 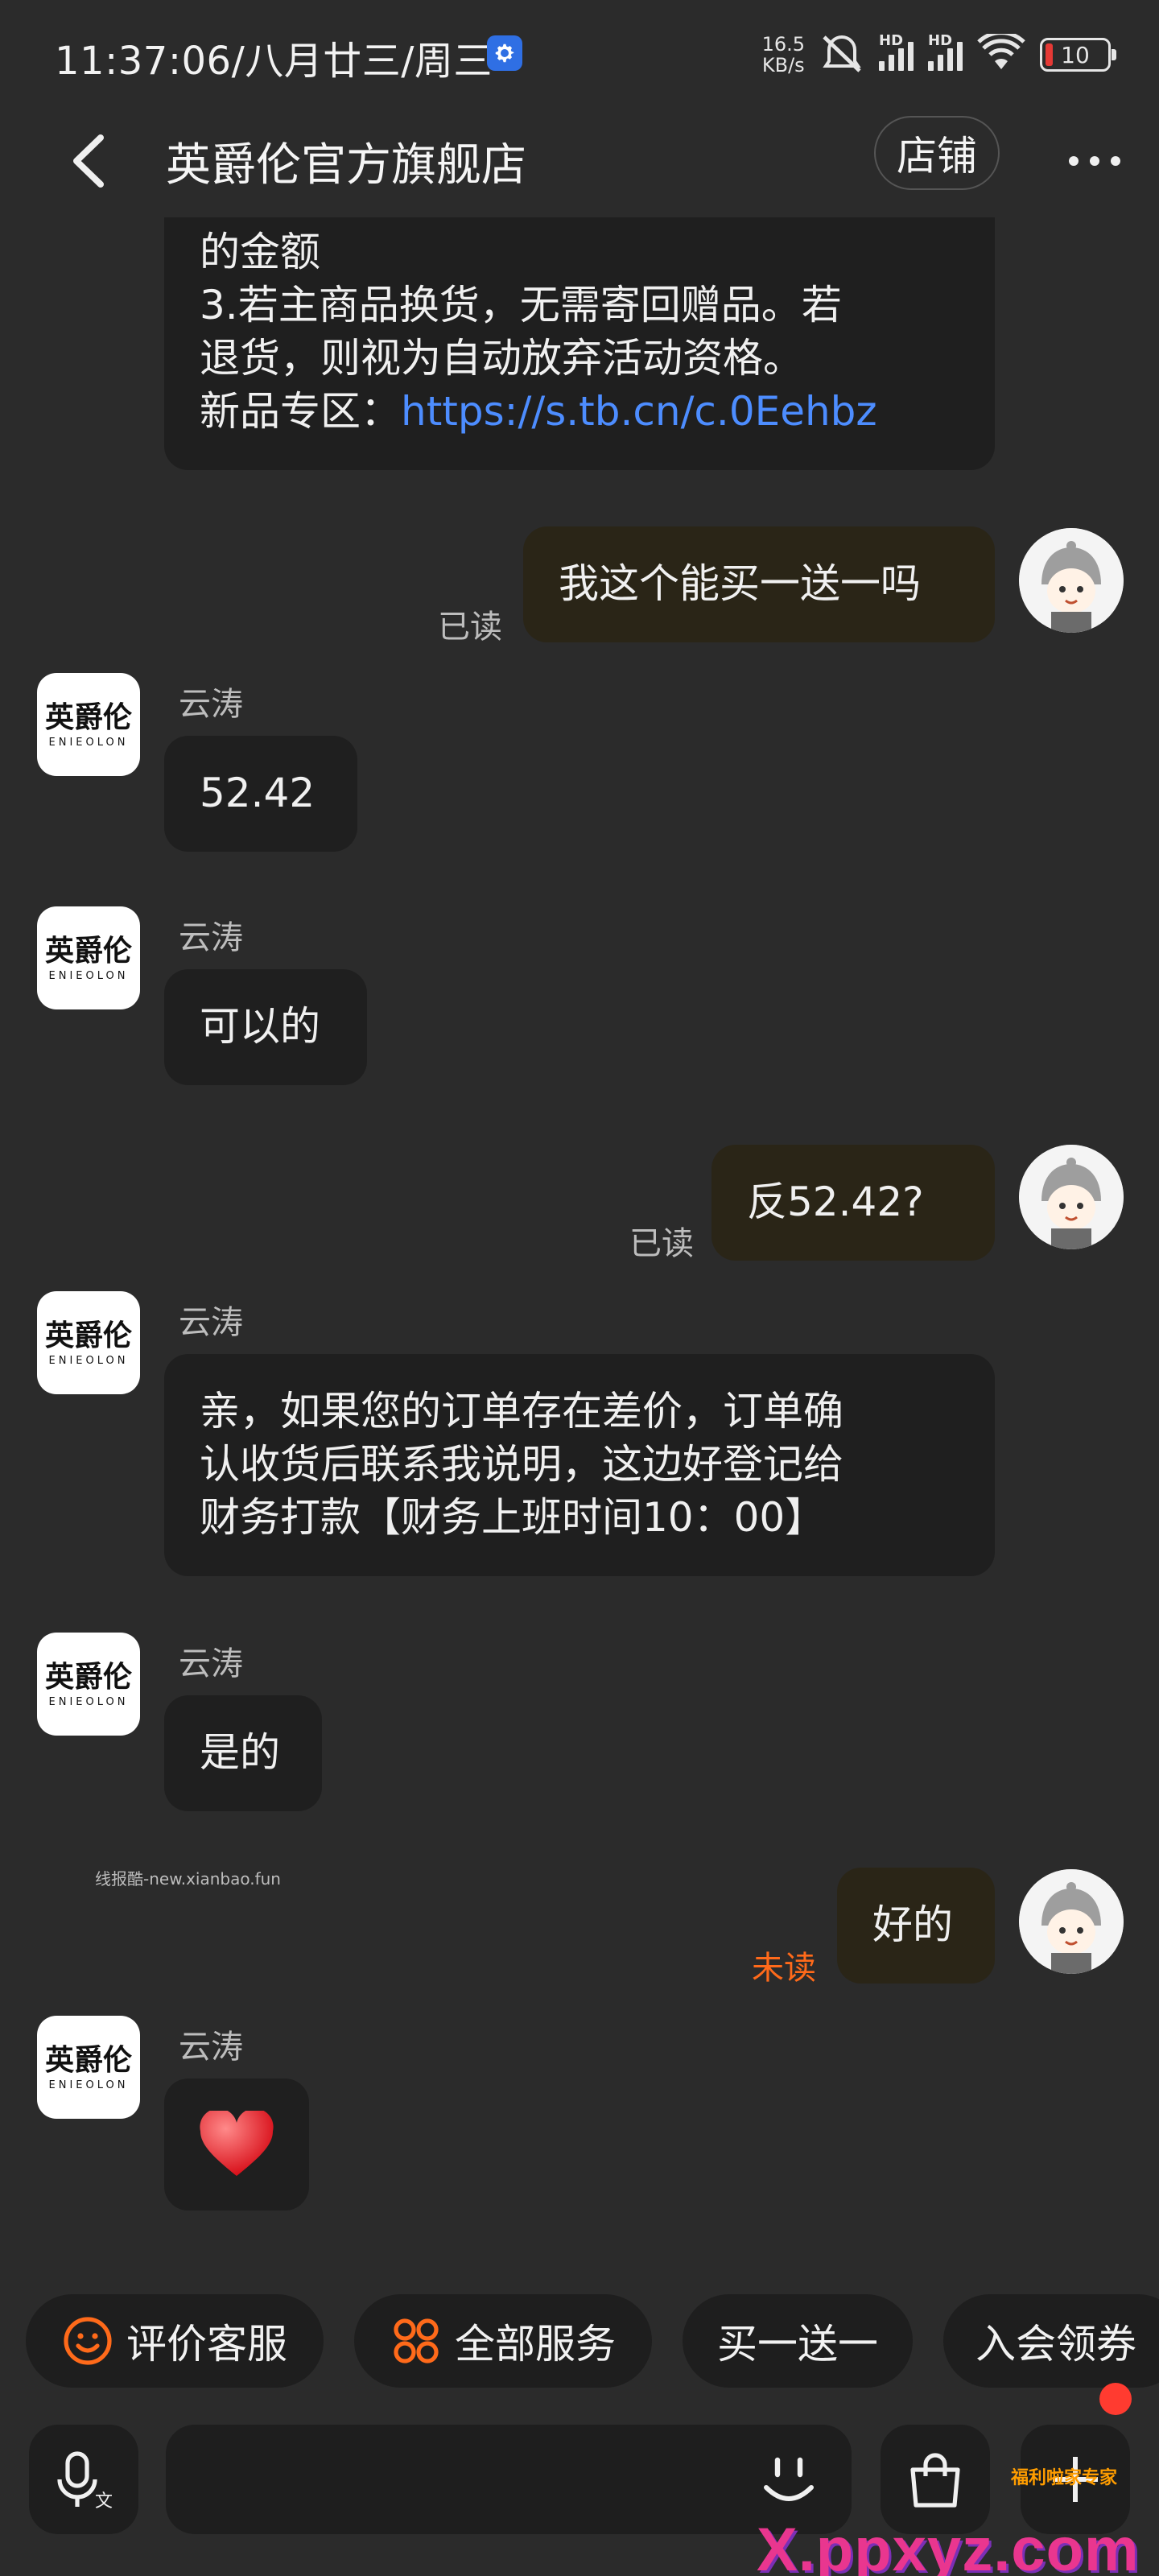 I want to click on message-text: 可以的, so click(x=260, y=1026).